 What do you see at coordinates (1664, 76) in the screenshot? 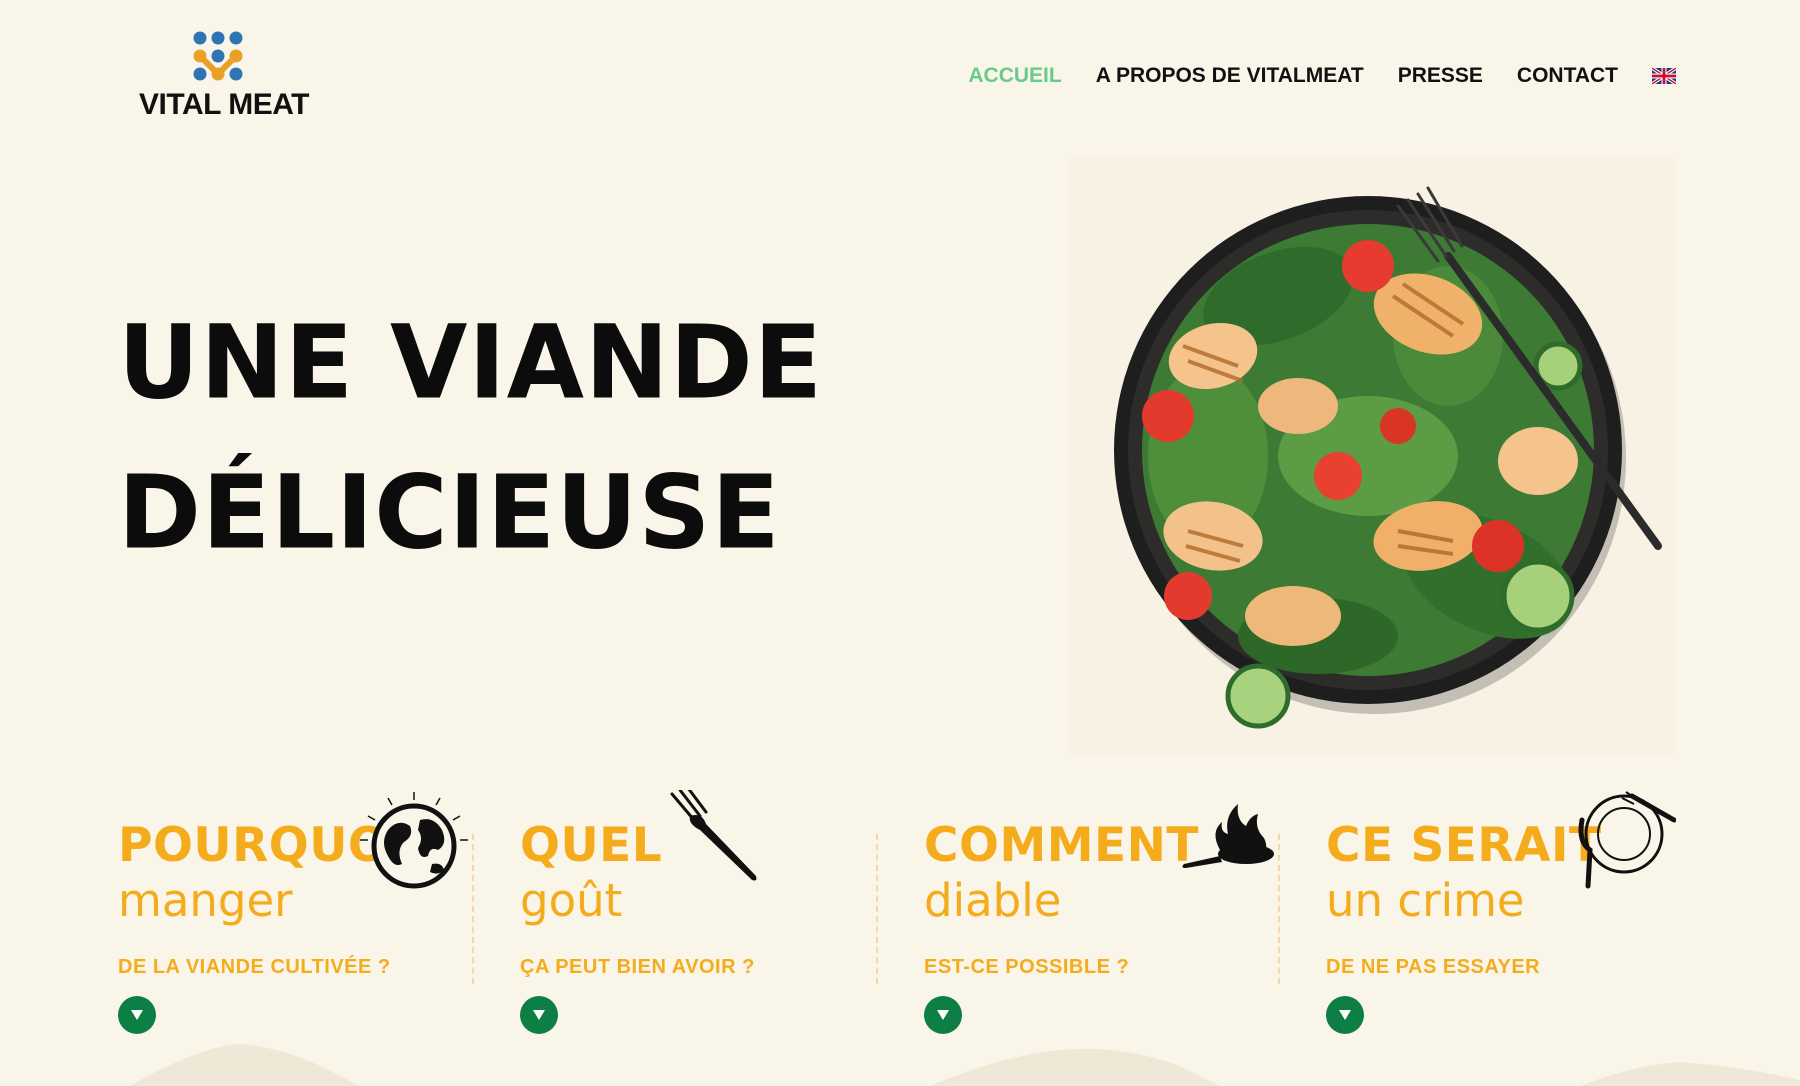
I see `uk-flag-icon` at bounding box center [1664, 76].